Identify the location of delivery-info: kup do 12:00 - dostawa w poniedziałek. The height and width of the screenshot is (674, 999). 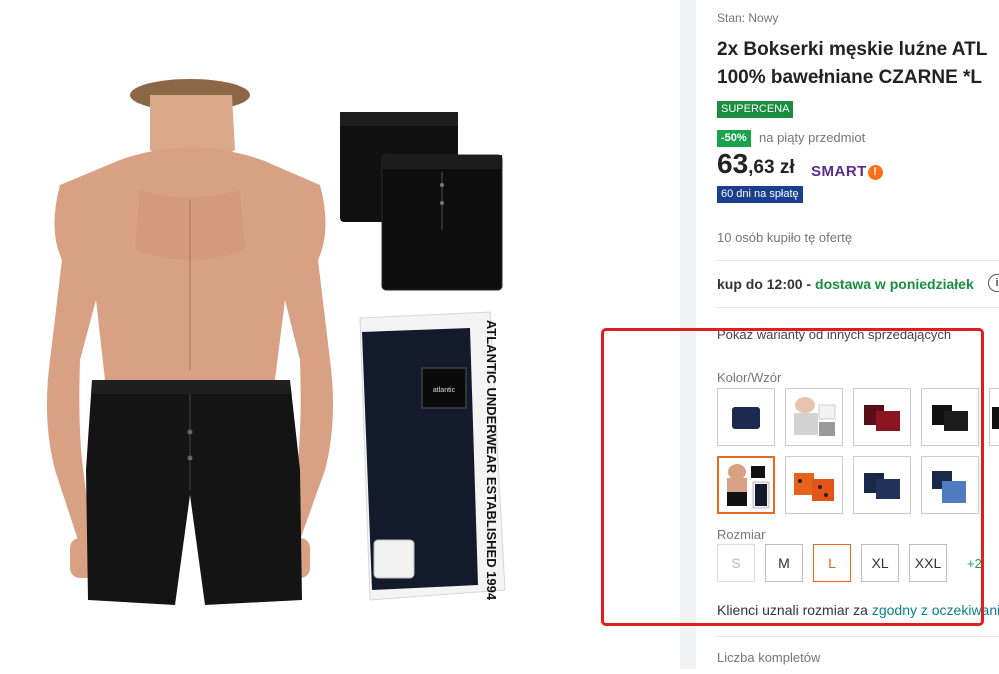
(845, 284).